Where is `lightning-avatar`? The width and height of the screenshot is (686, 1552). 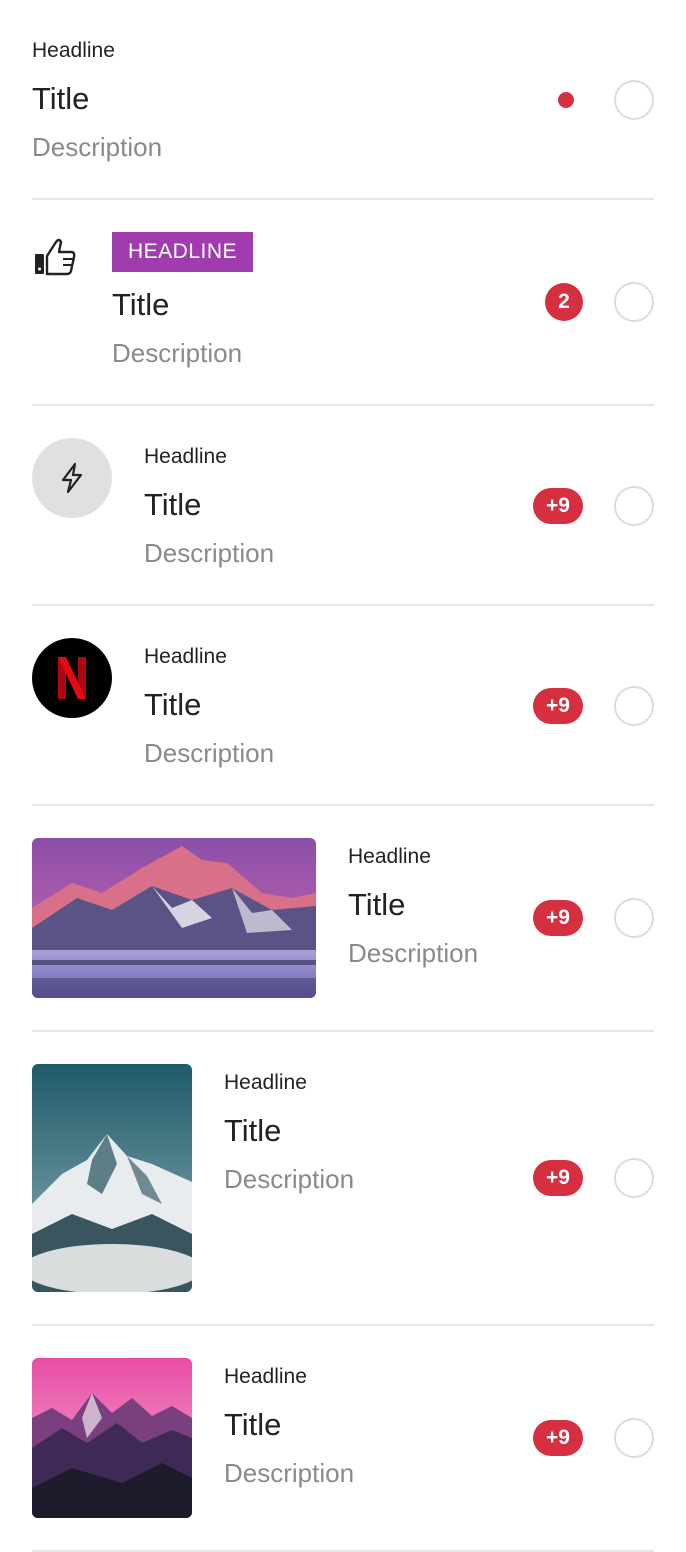 lightning-avatar is located at coordinates (72, 478).